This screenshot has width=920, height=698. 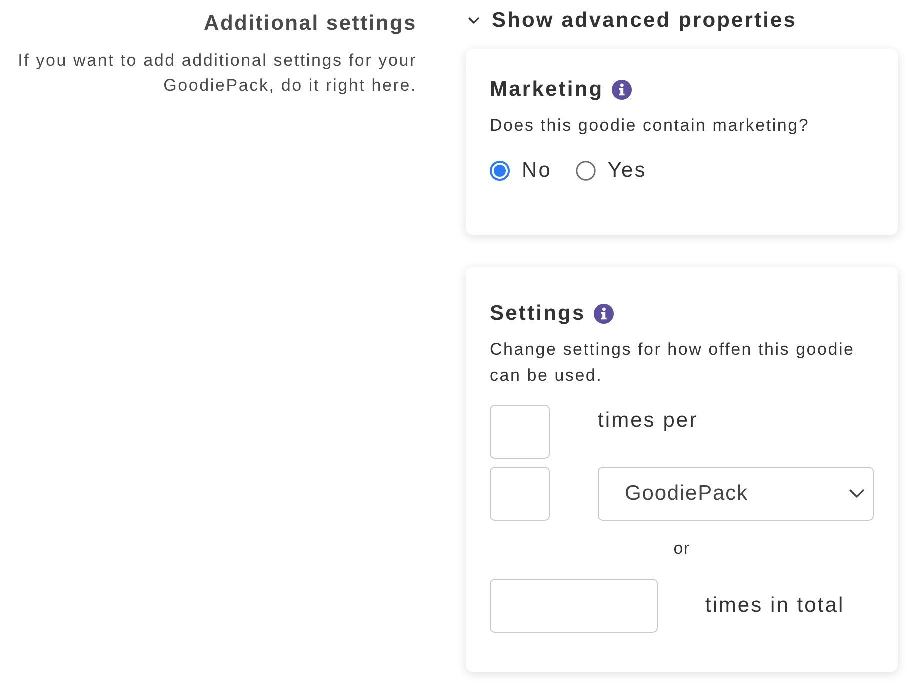 I want to click on radio-label: Yes, so click(x=627, y=171).